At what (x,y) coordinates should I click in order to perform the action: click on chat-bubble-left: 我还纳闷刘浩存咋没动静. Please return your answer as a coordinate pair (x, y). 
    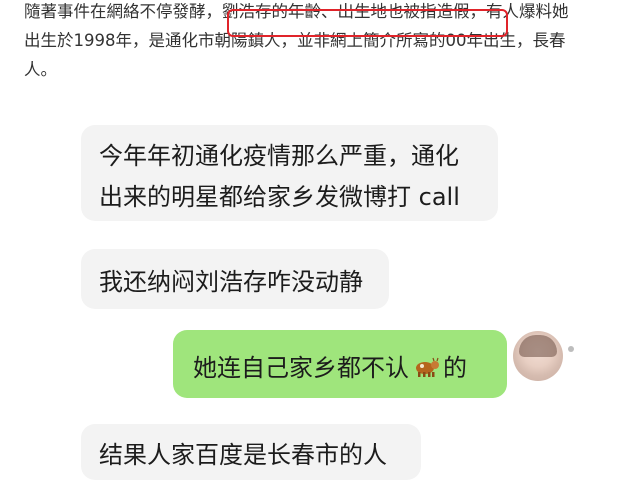
    Looking at the image, I should click on (235, 279).